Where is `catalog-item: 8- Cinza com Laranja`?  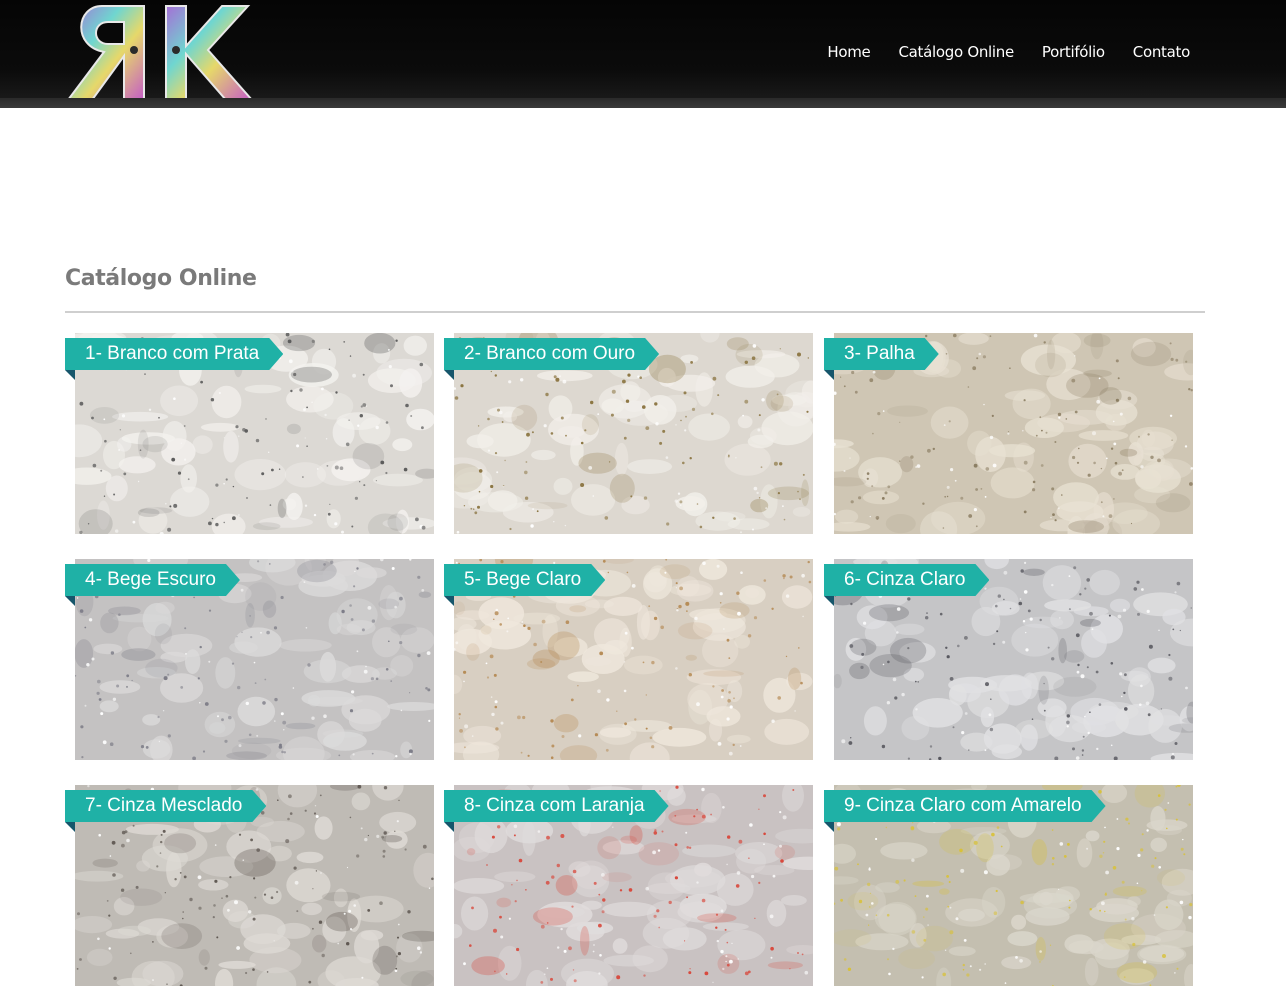
catalog-item: 8- Cinza com Laranja is located at coordinates (633, 885).